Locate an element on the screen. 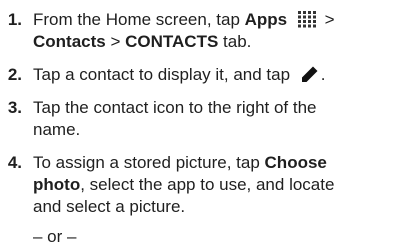  choose-label: Choose is located at coordinates (295, 162).